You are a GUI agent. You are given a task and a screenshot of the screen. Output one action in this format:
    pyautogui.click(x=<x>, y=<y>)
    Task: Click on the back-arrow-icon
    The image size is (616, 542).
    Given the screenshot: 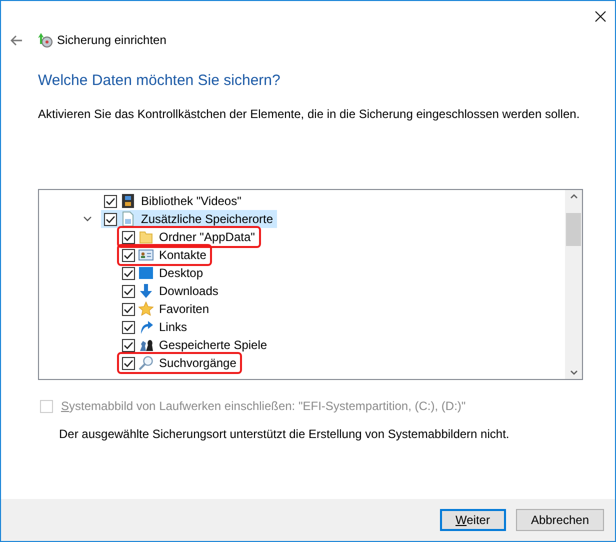 What is the action you would take?
    pyautogui.click(x=16, y=40)
    